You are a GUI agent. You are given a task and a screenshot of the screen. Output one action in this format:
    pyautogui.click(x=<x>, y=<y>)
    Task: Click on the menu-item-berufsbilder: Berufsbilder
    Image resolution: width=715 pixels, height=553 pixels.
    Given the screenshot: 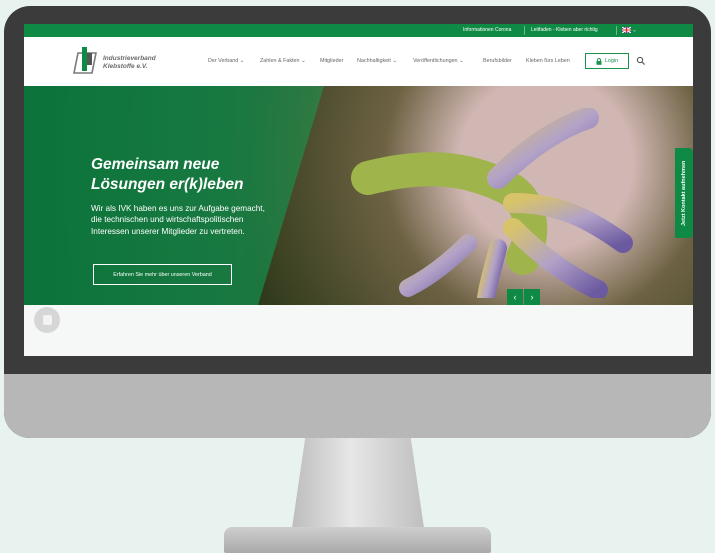 What is the action you would take?
    pyautogui.click(x=497, y=61)
    